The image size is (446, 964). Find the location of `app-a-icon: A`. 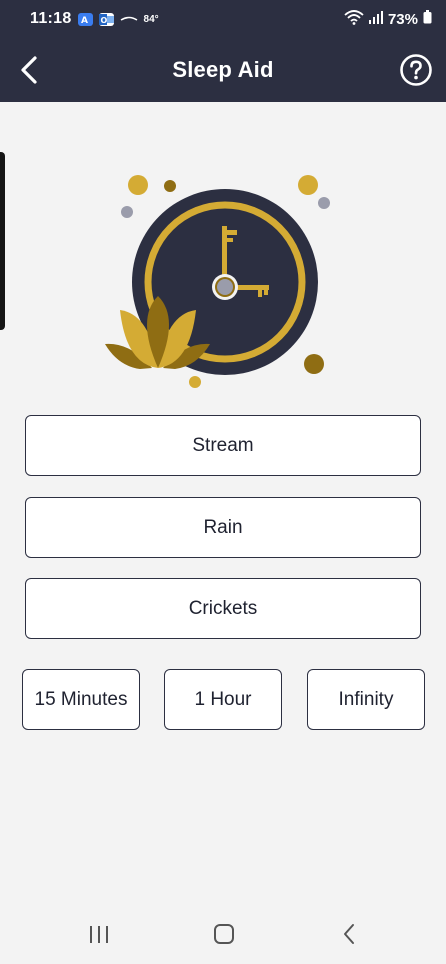

app-a-icon: A is located at coordinates (85, 19).